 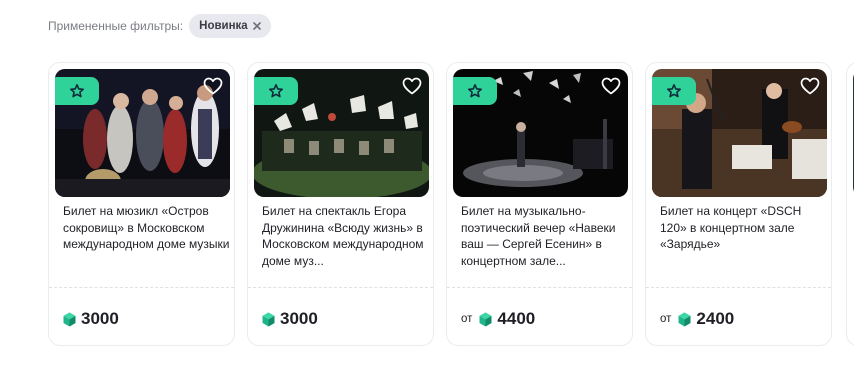 I want to click on close-icon, so click(x=257, y=26).